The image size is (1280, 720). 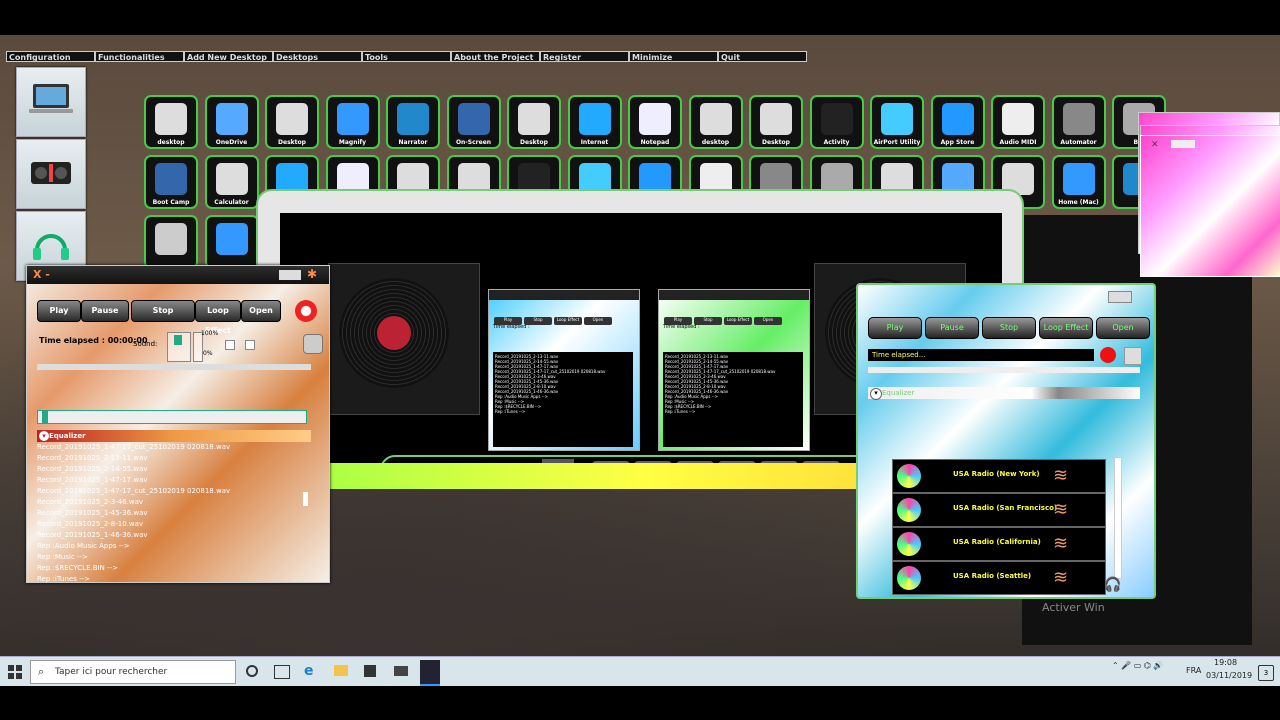 What do you see at coordinates (430, 673) in the screenshot?
I see `app-icon` at bounding box center [430, 673].